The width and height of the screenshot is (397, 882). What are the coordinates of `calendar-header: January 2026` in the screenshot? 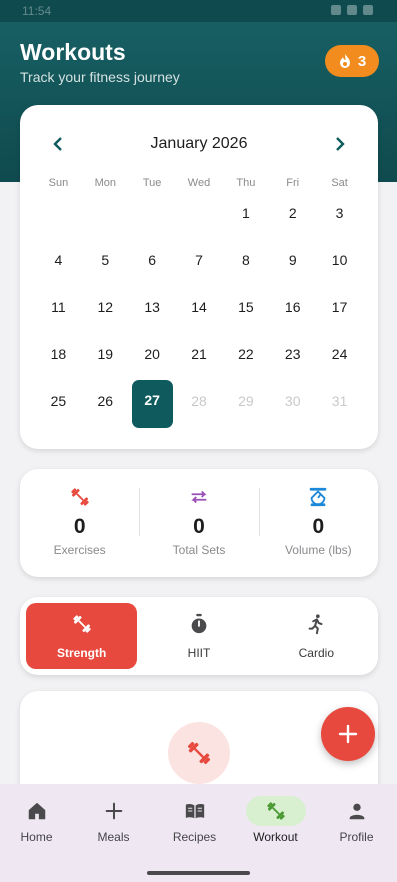 It's located at (199, 144).